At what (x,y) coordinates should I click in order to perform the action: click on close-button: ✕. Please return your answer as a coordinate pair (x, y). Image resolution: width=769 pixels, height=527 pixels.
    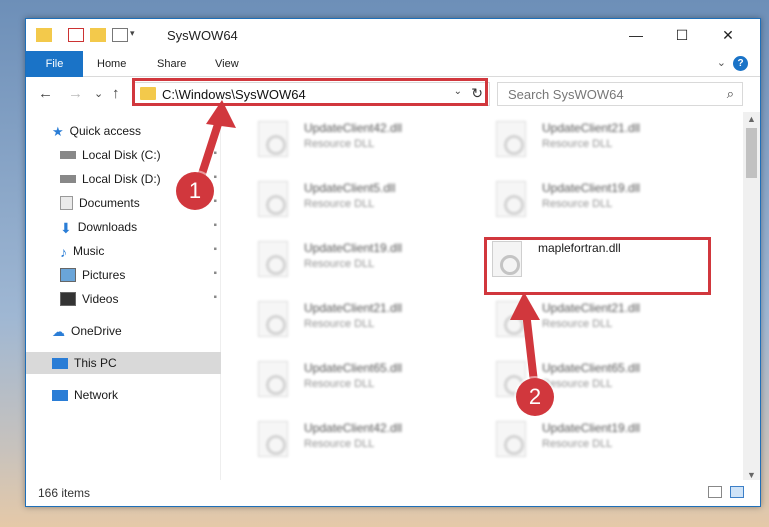
    Looking at the image, I should click on (728, 35).